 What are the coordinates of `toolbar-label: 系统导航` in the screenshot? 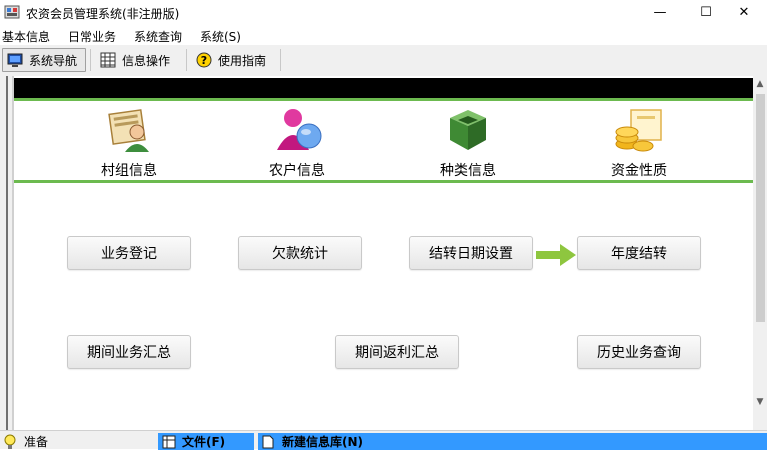 It's located at (53, 60).